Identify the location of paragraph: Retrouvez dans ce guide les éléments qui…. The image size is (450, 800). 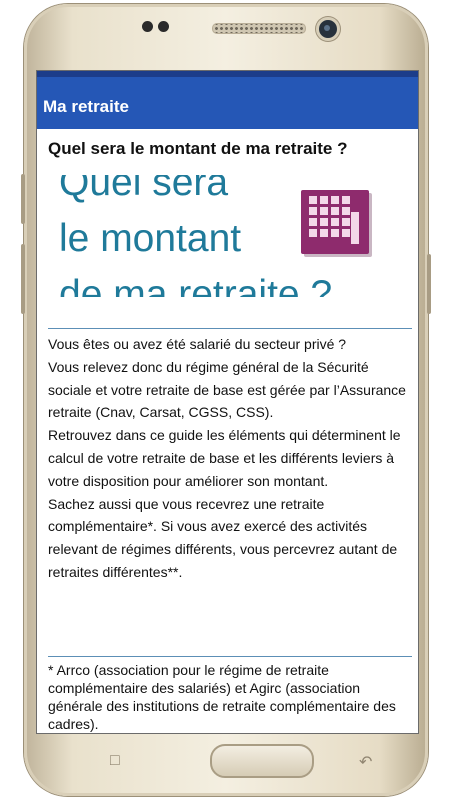
(224, 458).